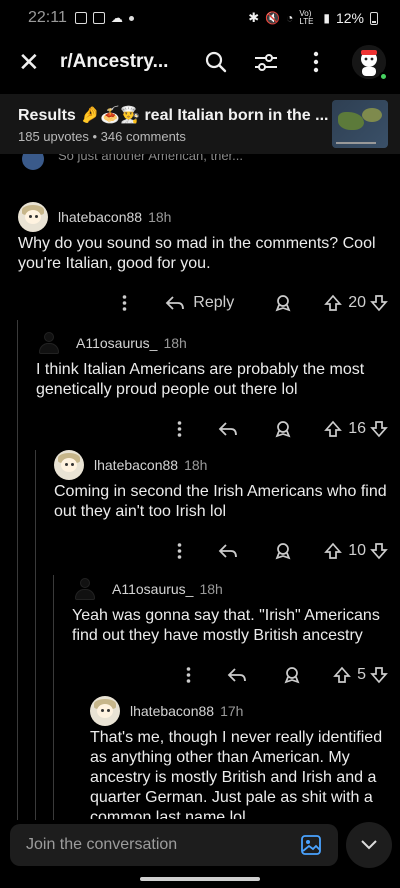  Describe the element at coordinates (273, 18) in the screenshot. I see `mute-icon: 🔇` at that location.